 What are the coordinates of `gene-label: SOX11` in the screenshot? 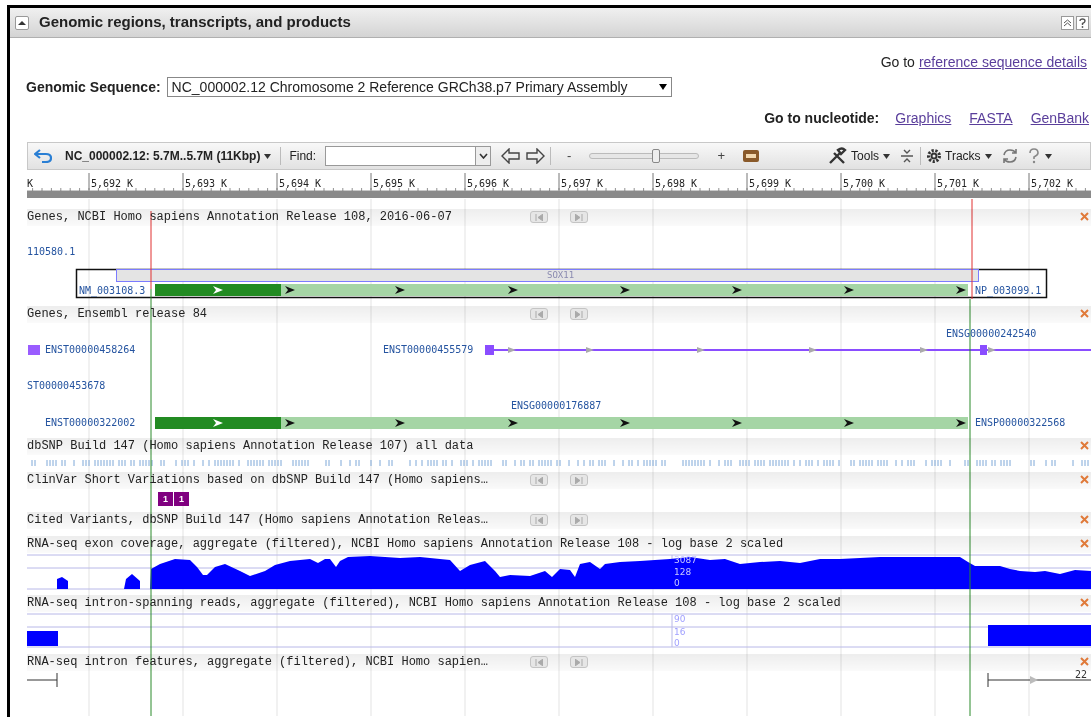 It's located at (561, 275).